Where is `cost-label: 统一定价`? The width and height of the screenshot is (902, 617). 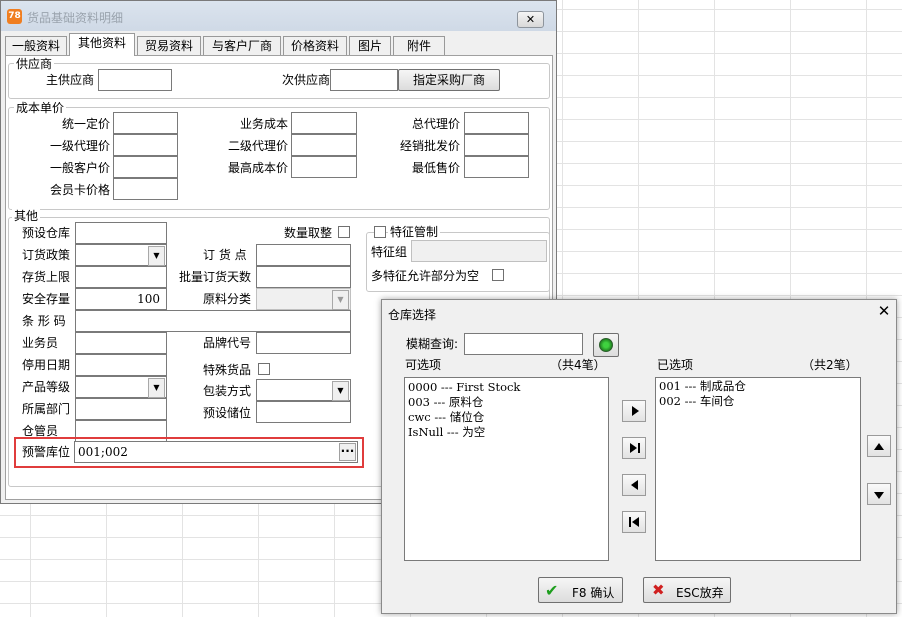
cost-label: 统一定价 is located at coordinates (85, 124).